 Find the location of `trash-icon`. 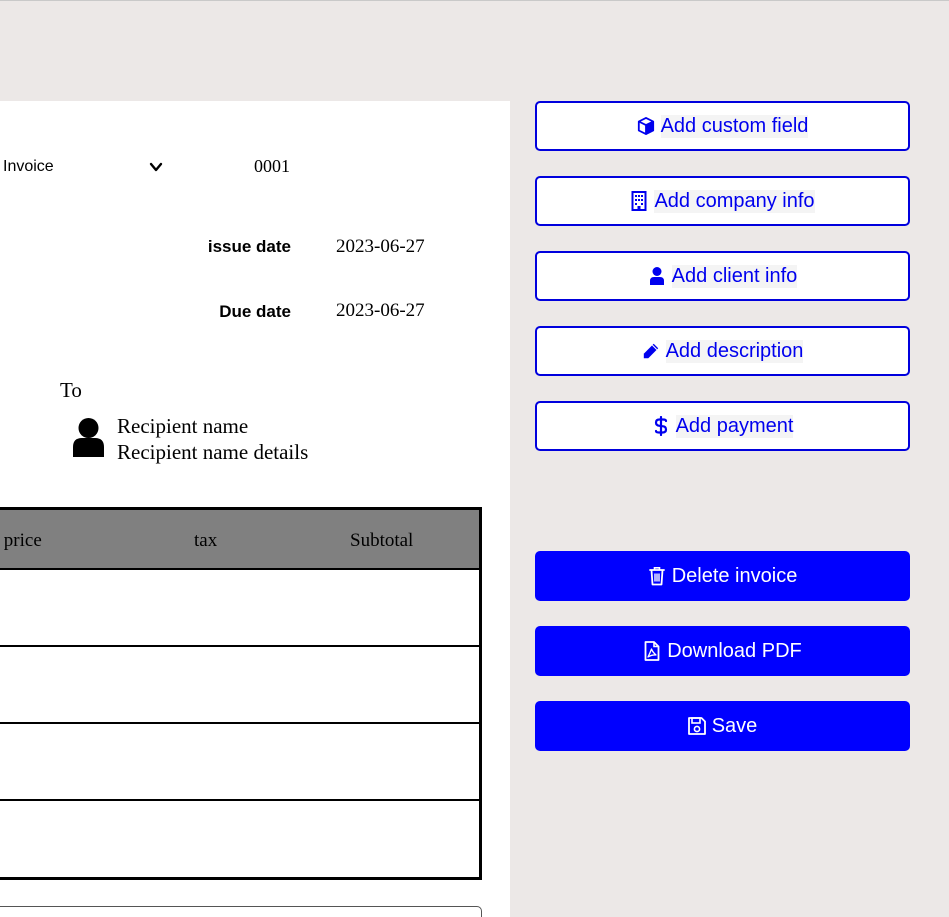

trash-icon is located at coordinates (656, 576).